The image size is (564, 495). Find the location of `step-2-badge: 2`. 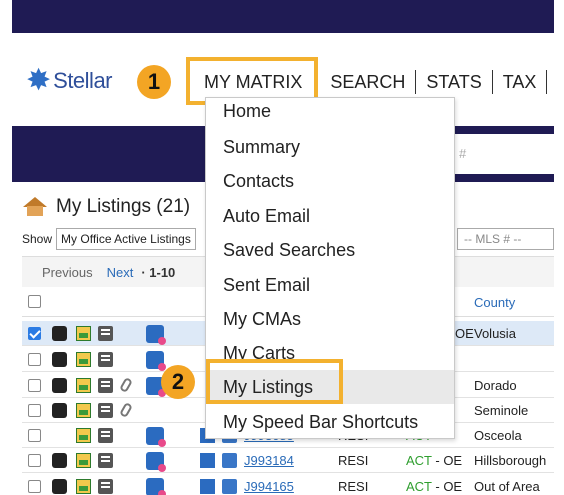

step-2-badge: 2 is located at coordinates (178, 382).